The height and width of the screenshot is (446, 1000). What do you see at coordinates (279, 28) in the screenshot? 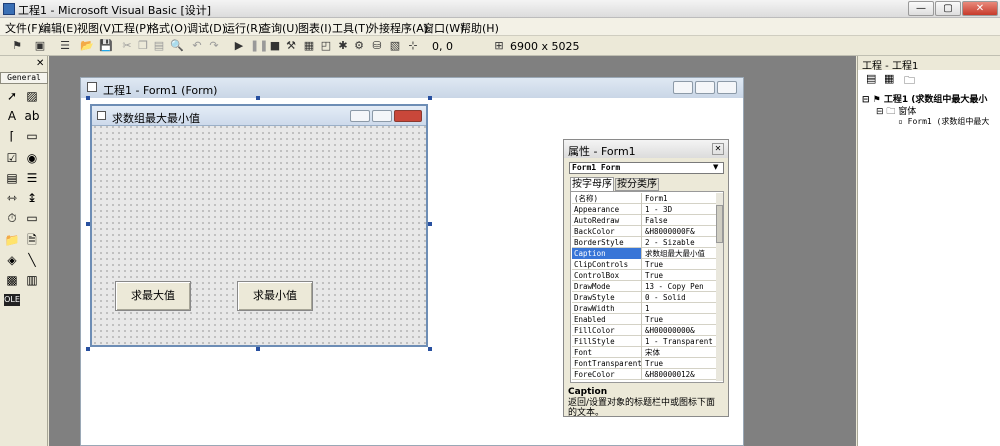
I see `menu-query: 查询(U)` at bounding box center [279, 28].